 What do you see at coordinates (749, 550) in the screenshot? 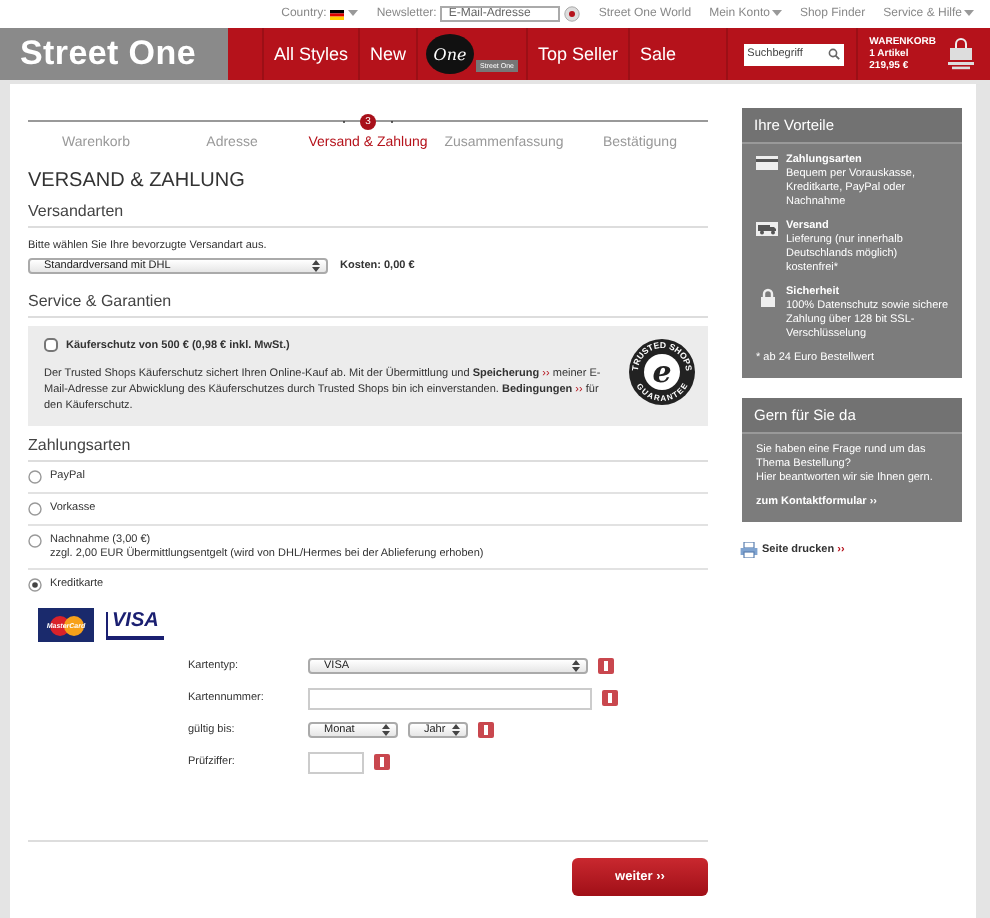
I see `printer-icon` at bounding box center [749, 550].